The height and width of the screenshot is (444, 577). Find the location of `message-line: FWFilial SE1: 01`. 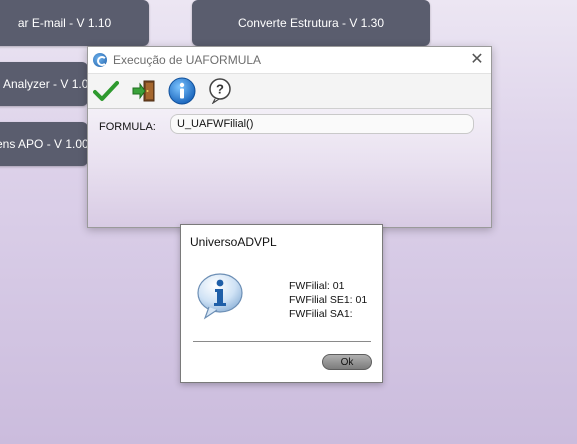

message-line: FWFilial SE1: 01 is located at coordinates (328, 300).